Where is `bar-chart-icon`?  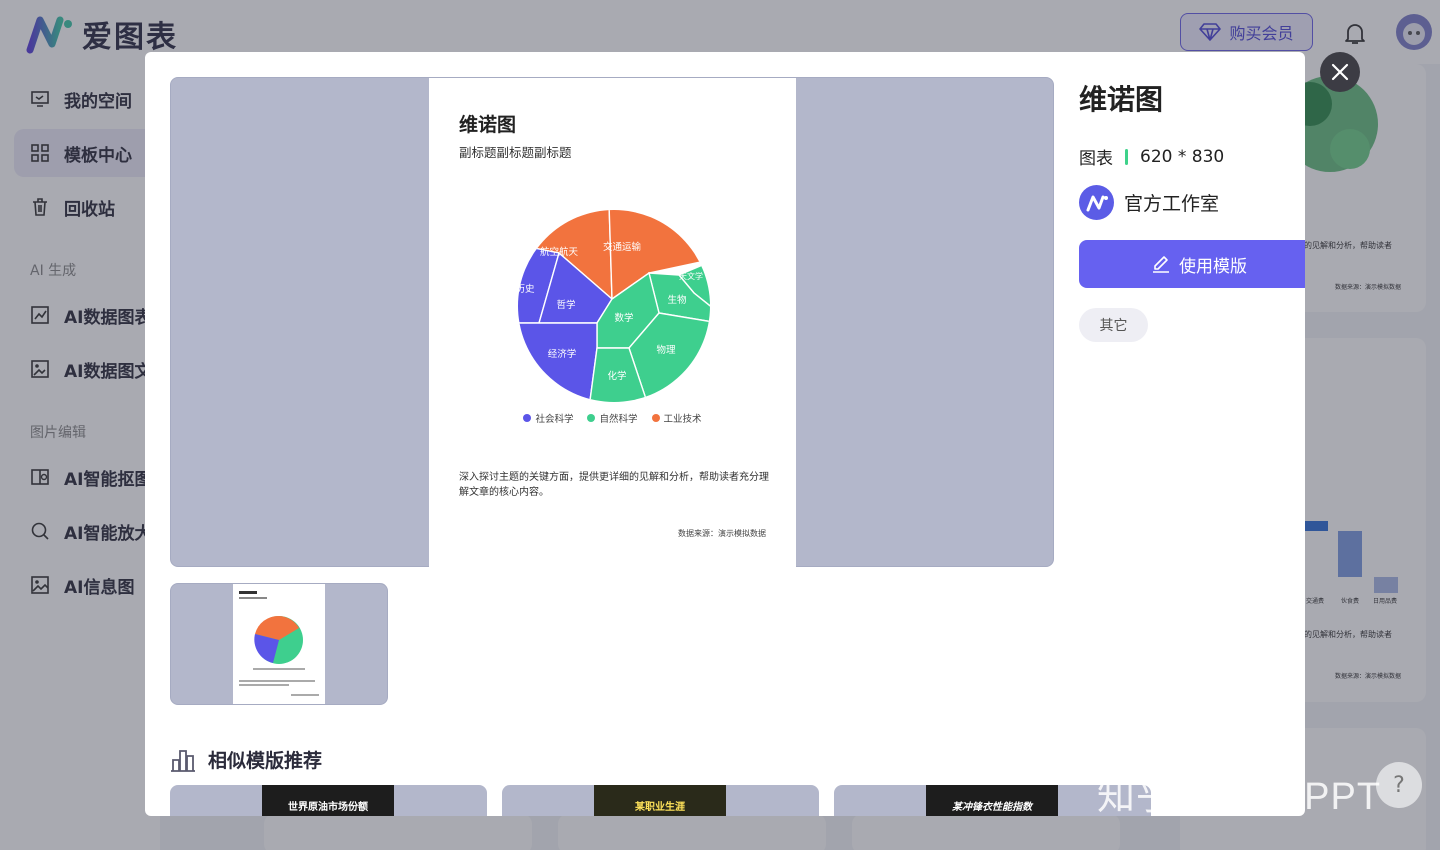 bar-chart-icon is located at coordinates (183, 760).